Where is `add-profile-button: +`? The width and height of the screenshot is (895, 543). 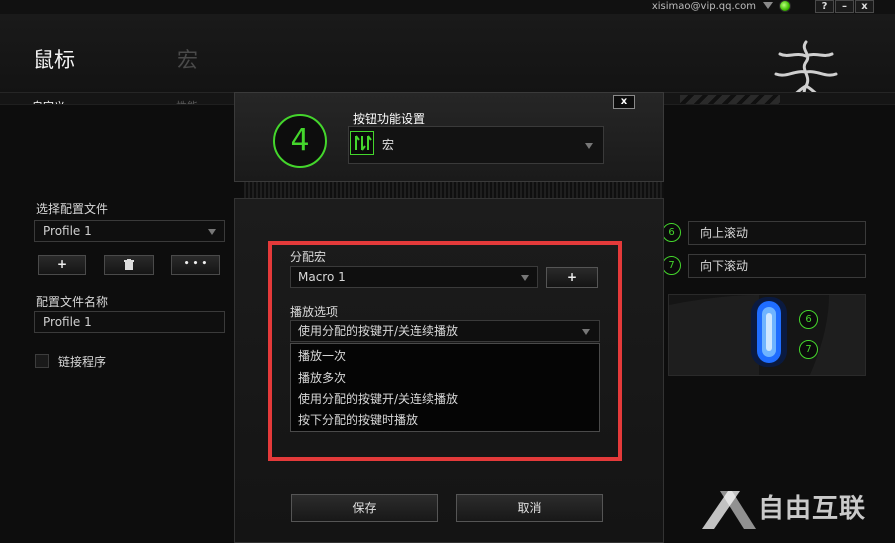
add-profile-button: + is located at coordinates (62, 265).